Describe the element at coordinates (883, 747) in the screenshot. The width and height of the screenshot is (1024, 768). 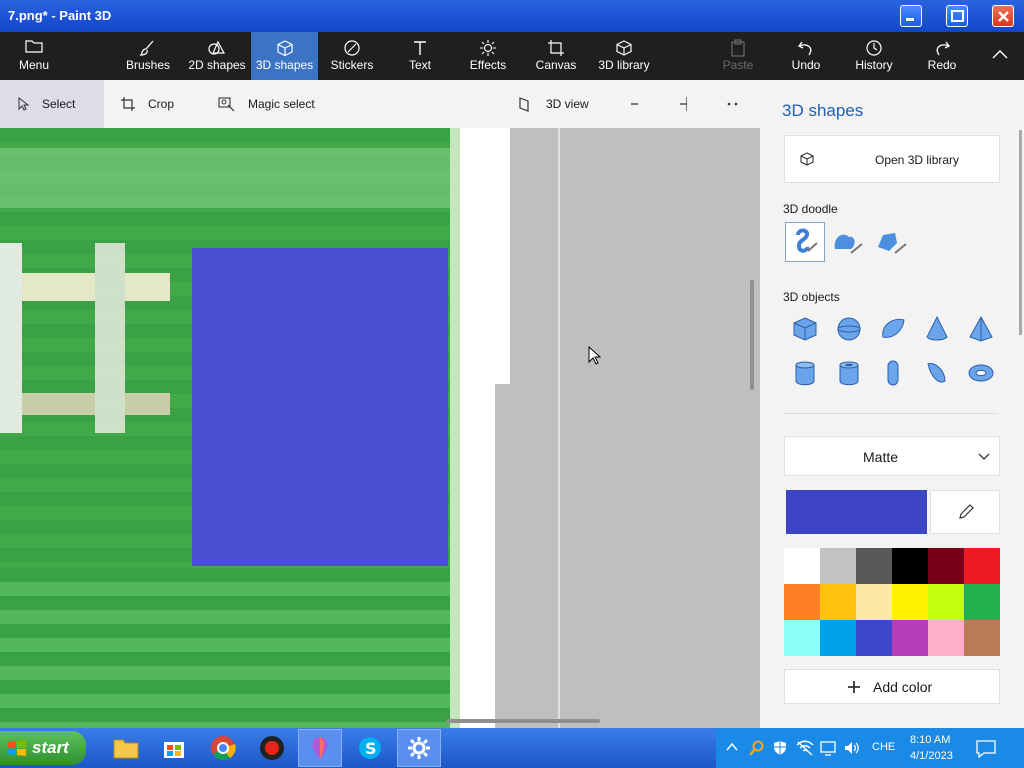
I see `language-indicator: CHE` at that location.